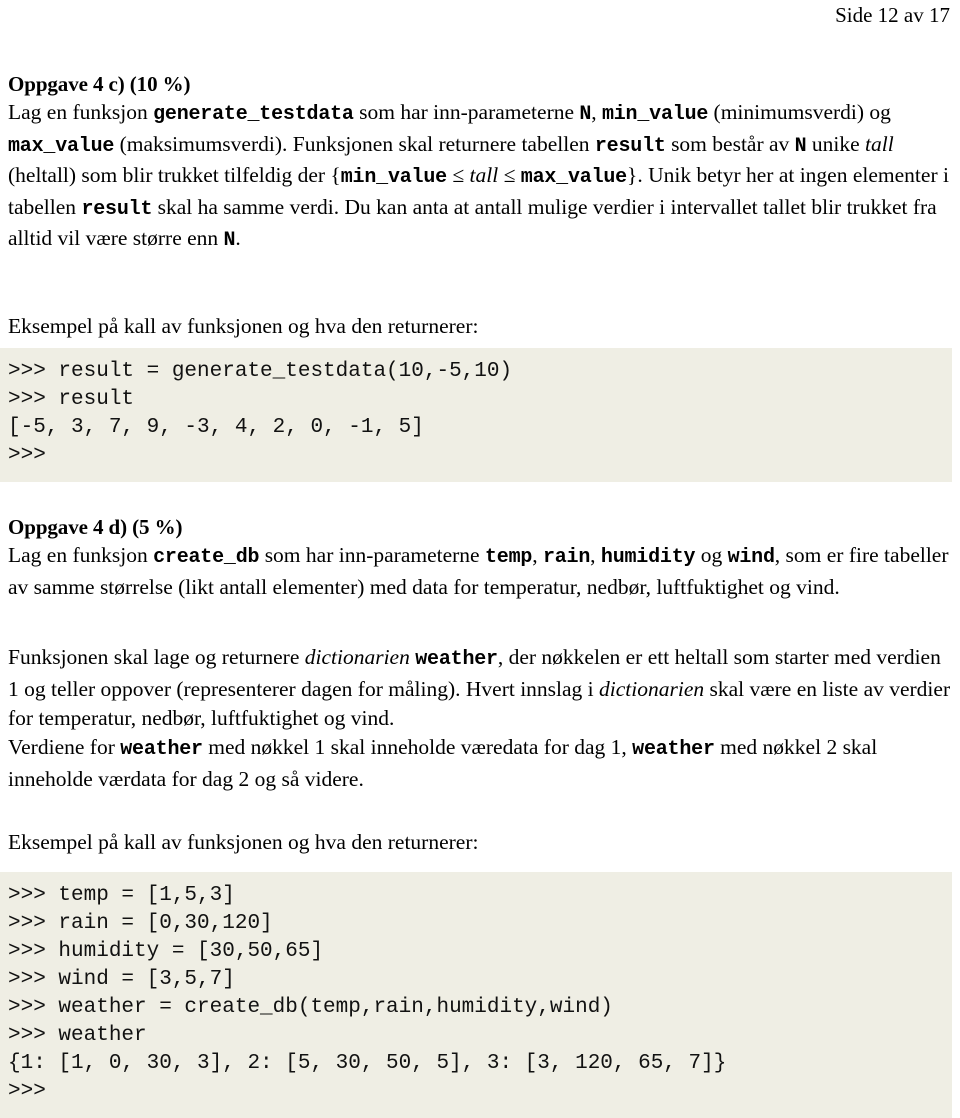 This screenshot has height=1118, width=960. I want to click on code-token-rain: rain, so click(566, 557).